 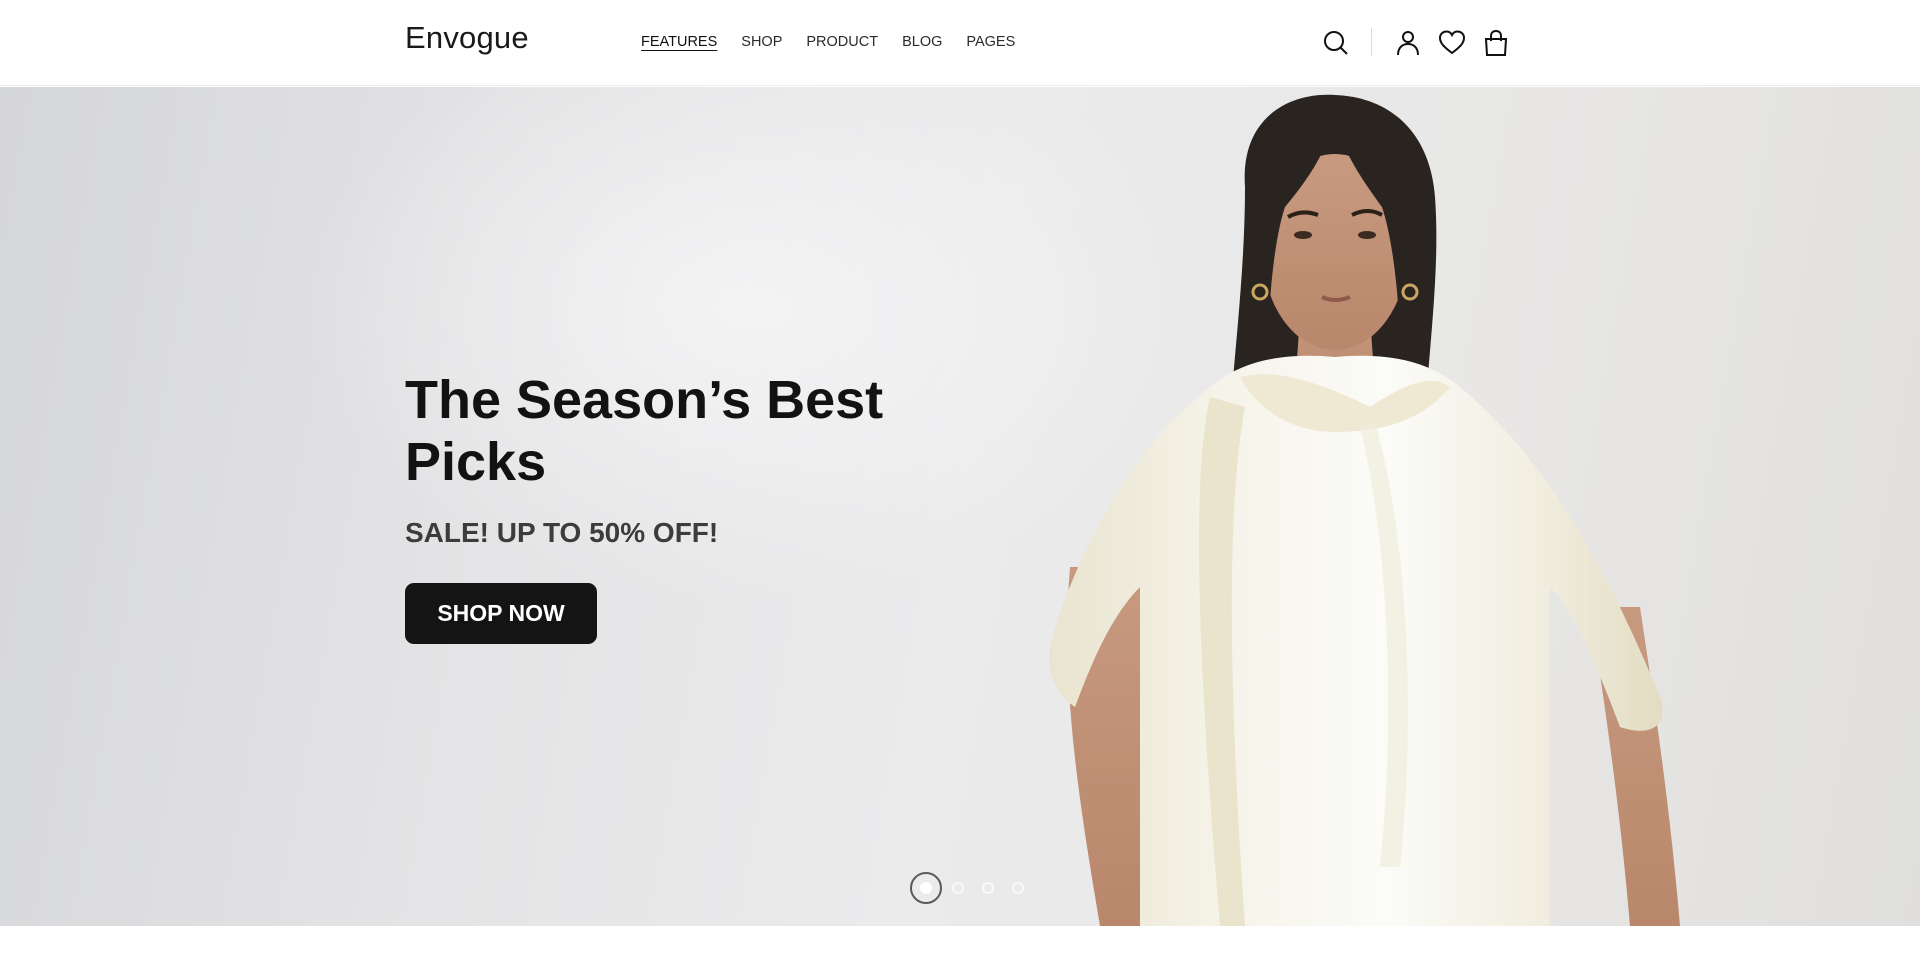 What do you see at coordinates (1496, 43) in the screenshot?
I see `shopping-bag-icon` at bounding box center [1496, 43].